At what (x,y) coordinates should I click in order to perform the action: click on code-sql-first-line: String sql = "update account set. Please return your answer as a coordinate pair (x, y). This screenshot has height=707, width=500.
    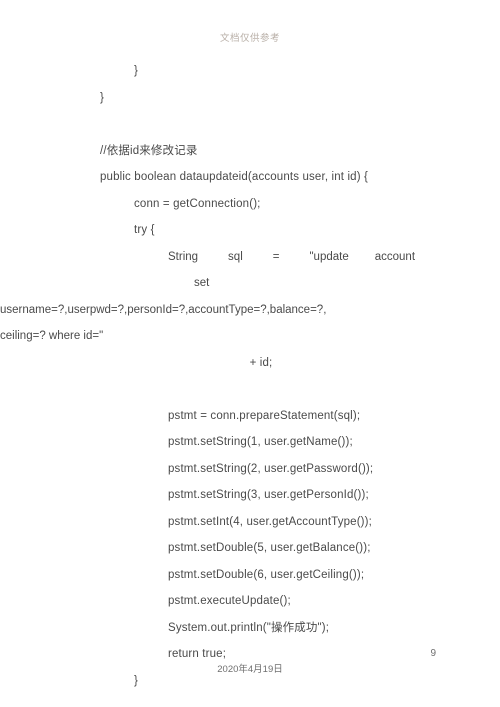
    Looking at the image, I should click on (251, 270).